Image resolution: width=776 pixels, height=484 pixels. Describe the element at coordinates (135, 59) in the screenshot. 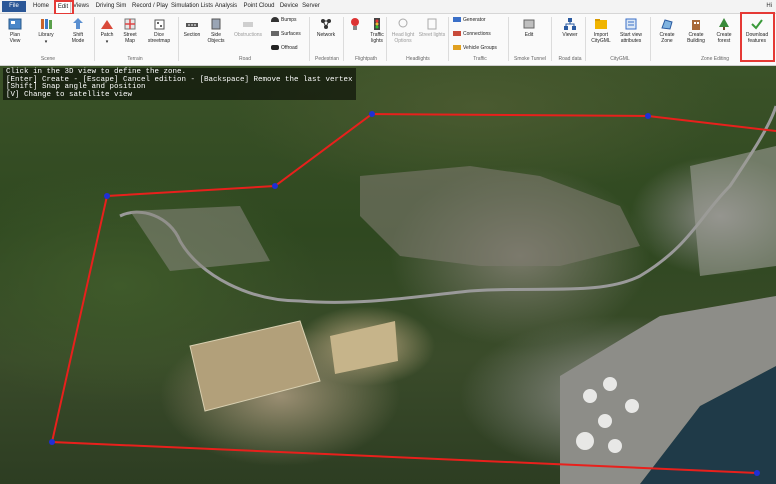

I see `group-terrain: Terrain` at that location.